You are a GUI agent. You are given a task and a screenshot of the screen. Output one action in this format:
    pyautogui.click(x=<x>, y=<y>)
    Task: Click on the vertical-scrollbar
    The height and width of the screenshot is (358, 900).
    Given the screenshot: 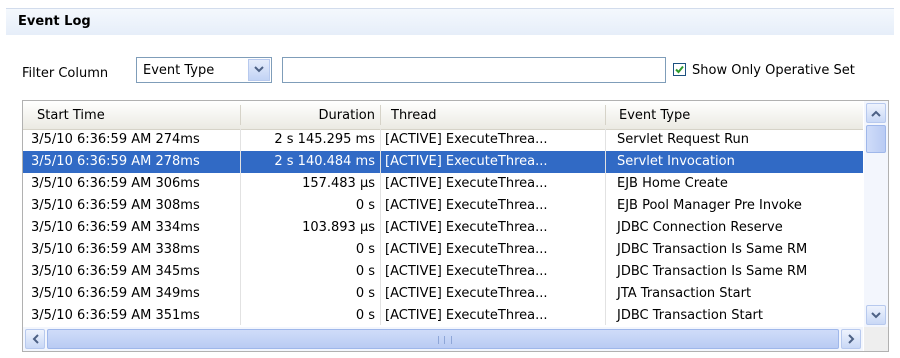 What is the action you would take?
    pyautogui.click(x=876, y=214)
    